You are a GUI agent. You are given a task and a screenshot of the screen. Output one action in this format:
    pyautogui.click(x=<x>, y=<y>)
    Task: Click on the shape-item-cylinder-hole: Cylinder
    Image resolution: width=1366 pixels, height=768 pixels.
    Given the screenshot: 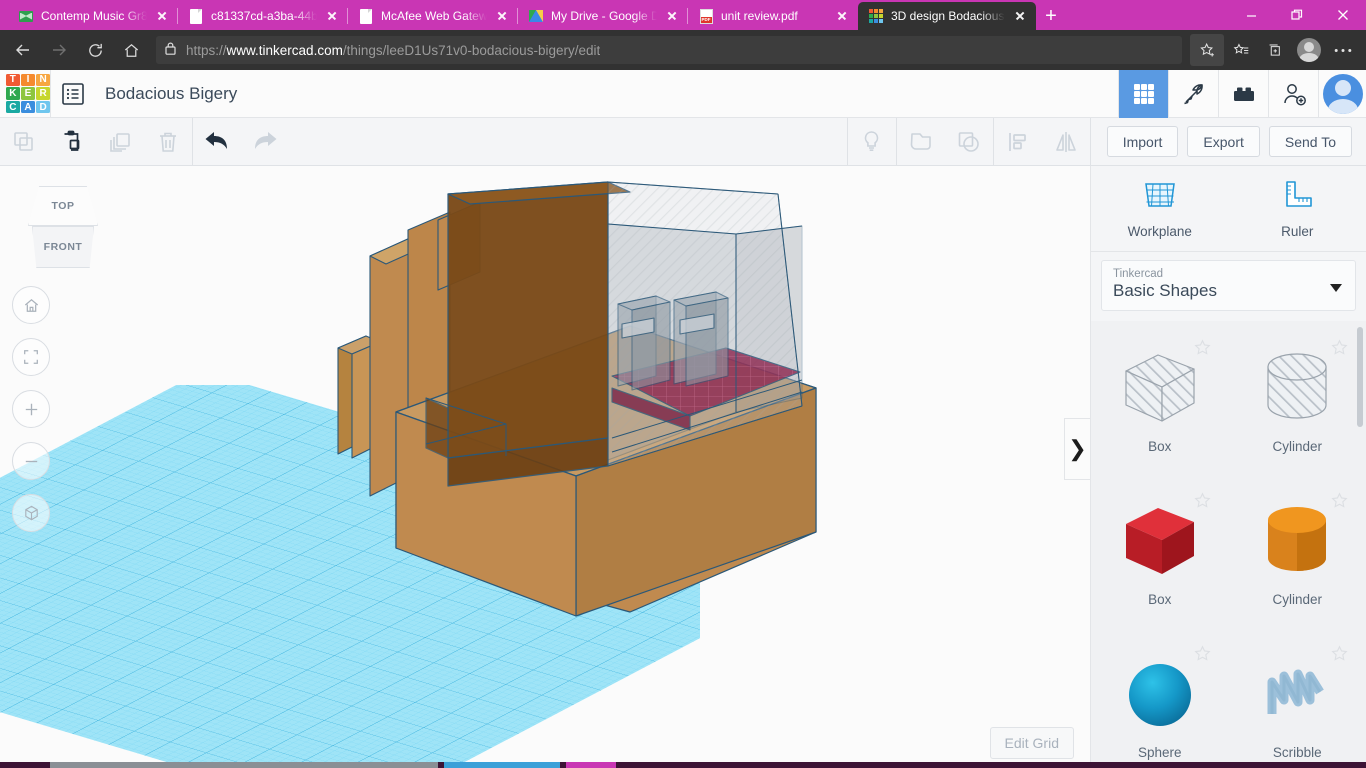 What is the action you would take?
    pyautogui.click(x=1297, y=401)
    